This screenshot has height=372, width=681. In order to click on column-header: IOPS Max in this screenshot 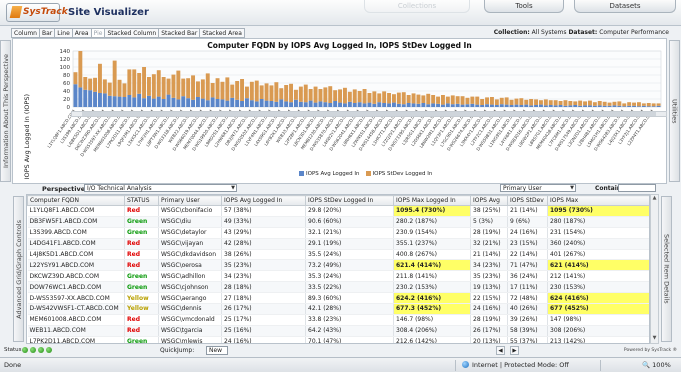, I will do `click(598, 200)`.